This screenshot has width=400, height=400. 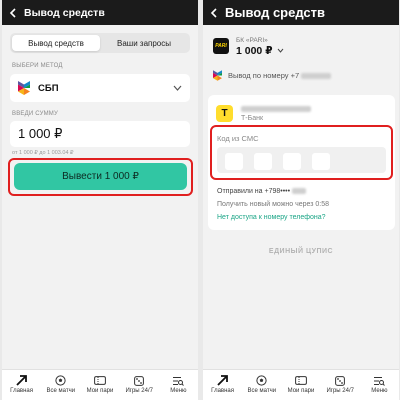 I want to click on method-name: СБП, so click(x=48, y=88).